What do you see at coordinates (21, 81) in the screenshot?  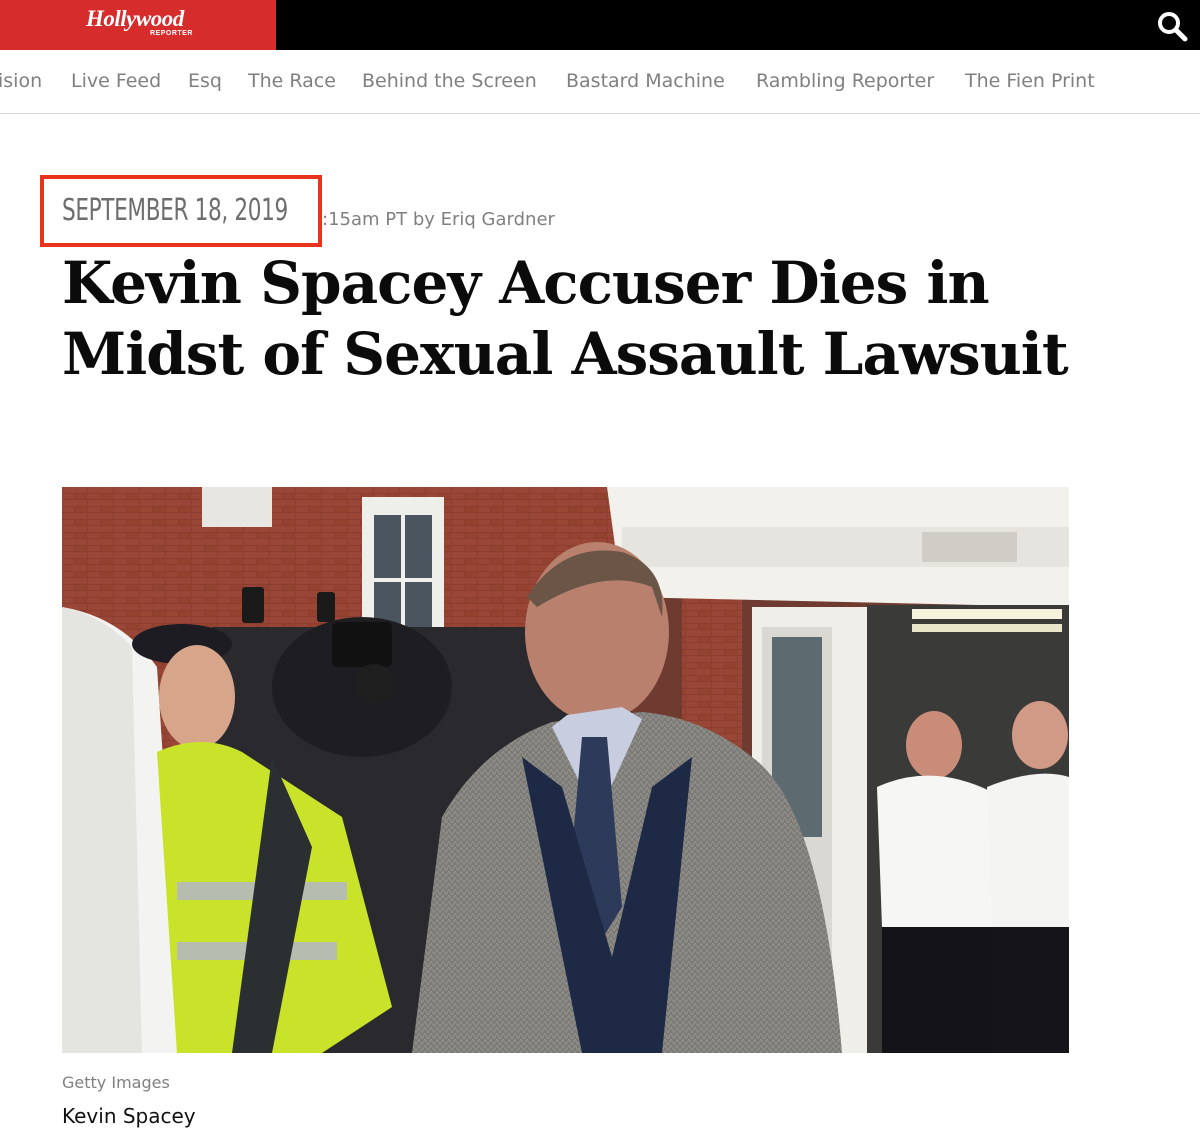 I see `nav-item-television: ision` at bounding box center [21, 81].